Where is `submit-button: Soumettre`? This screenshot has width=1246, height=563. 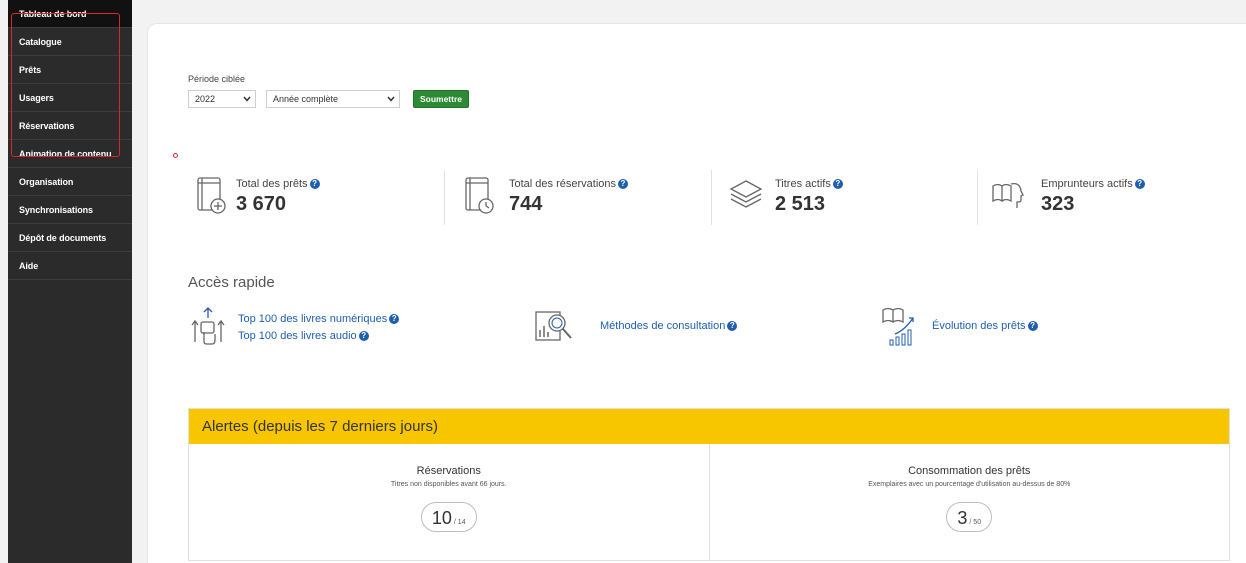 submit-button: Soumettre is located at coordinates (441, 99).